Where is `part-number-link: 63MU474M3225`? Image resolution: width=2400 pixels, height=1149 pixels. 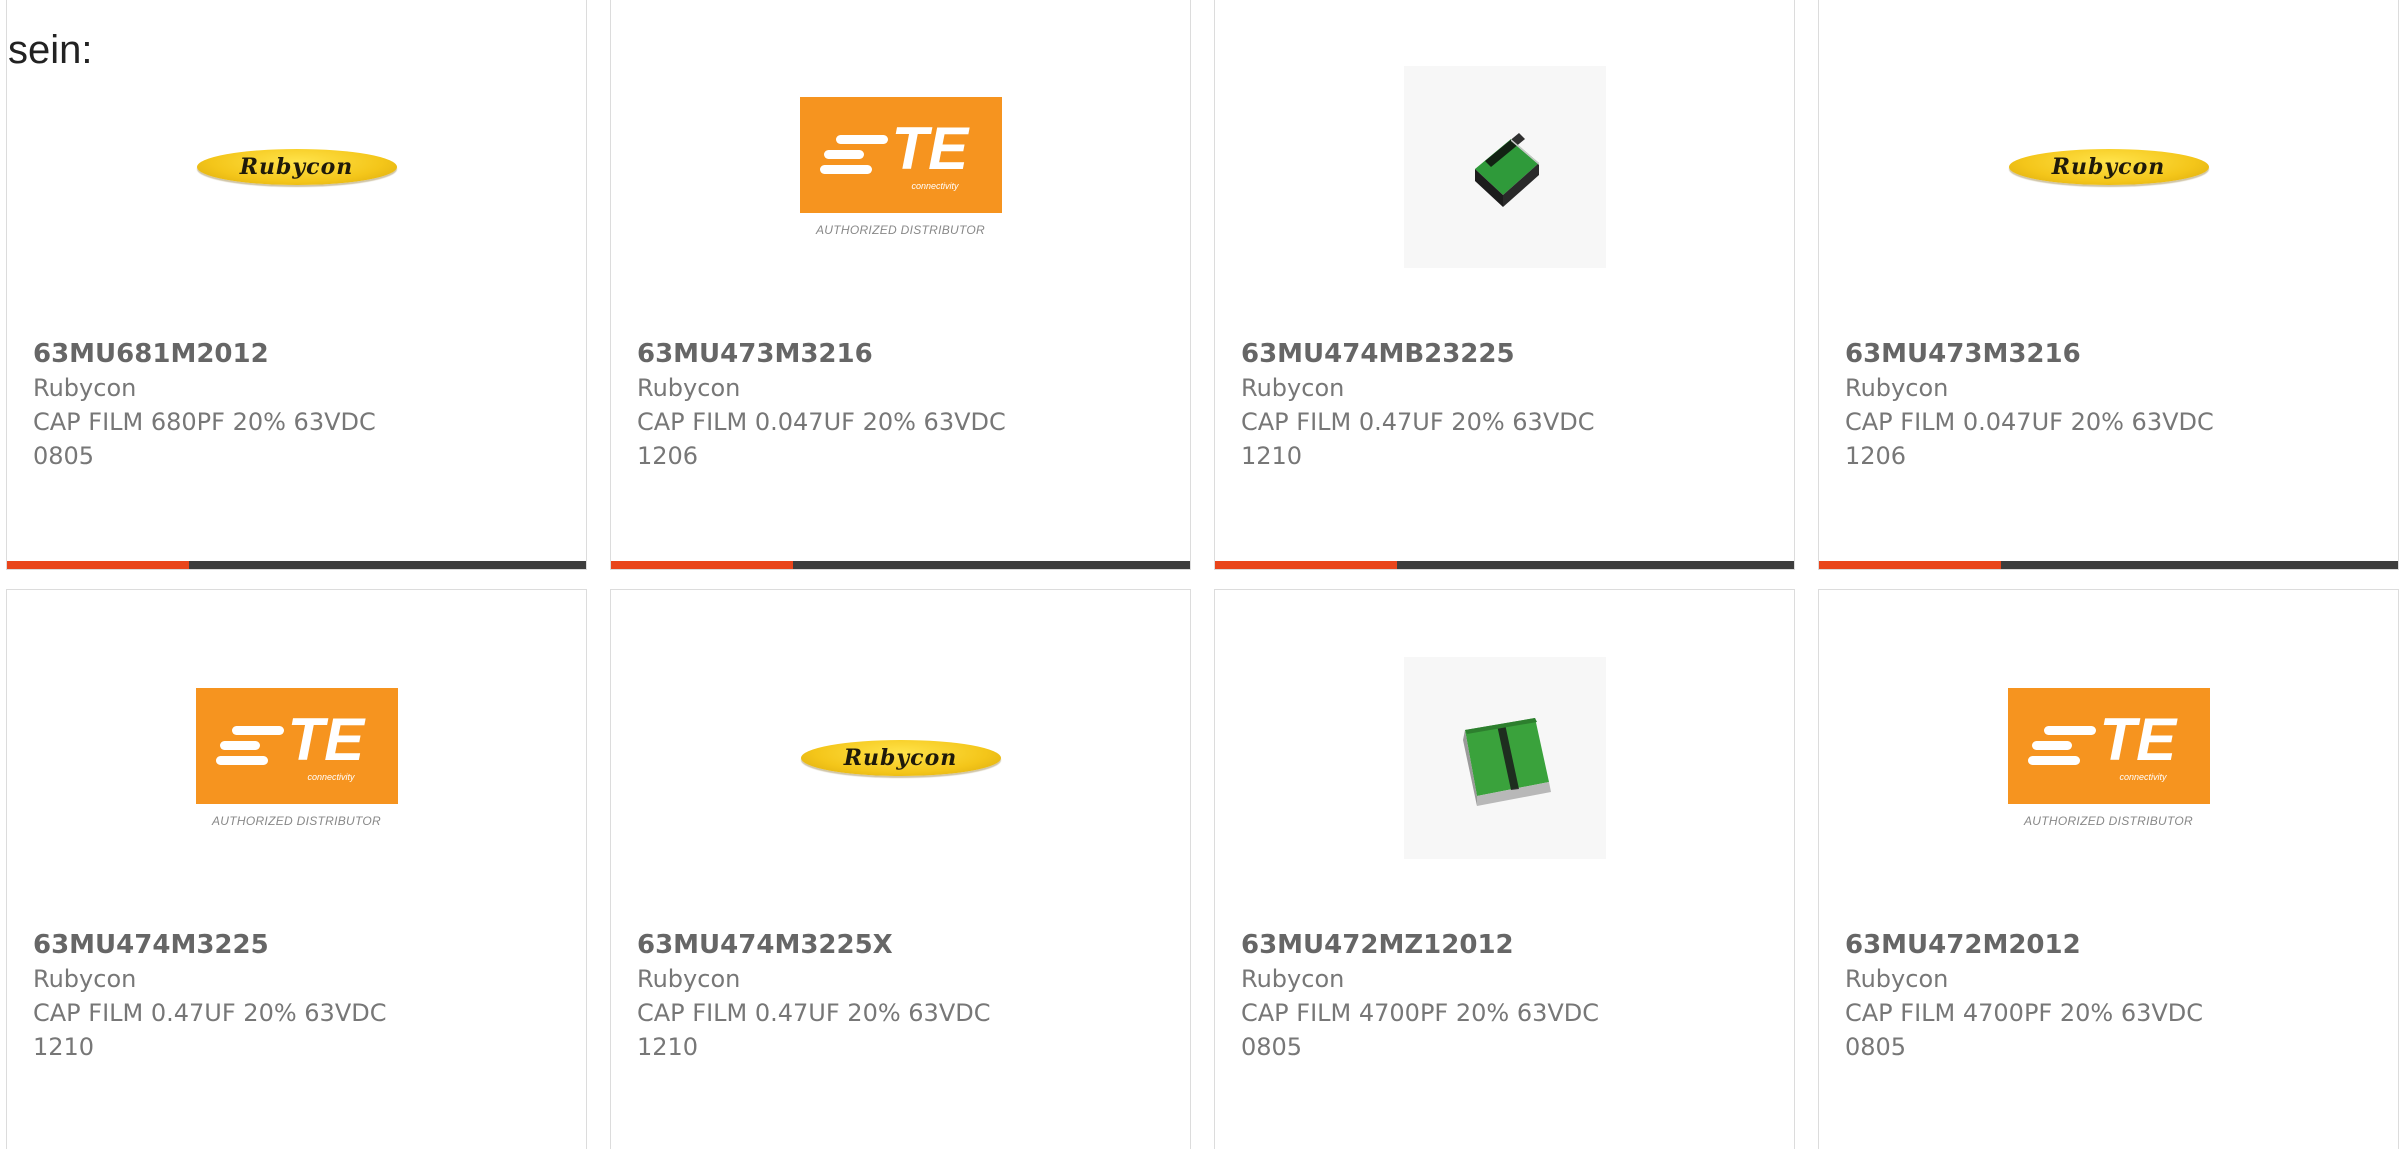 part-number-link: 63MU474M3225 is located at coordinates (299, 945).